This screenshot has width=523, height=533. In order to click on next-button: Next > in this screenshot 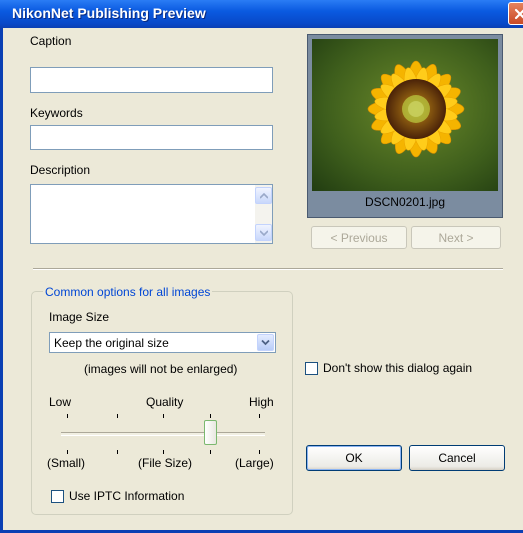, I will do `click(456, 237)`.